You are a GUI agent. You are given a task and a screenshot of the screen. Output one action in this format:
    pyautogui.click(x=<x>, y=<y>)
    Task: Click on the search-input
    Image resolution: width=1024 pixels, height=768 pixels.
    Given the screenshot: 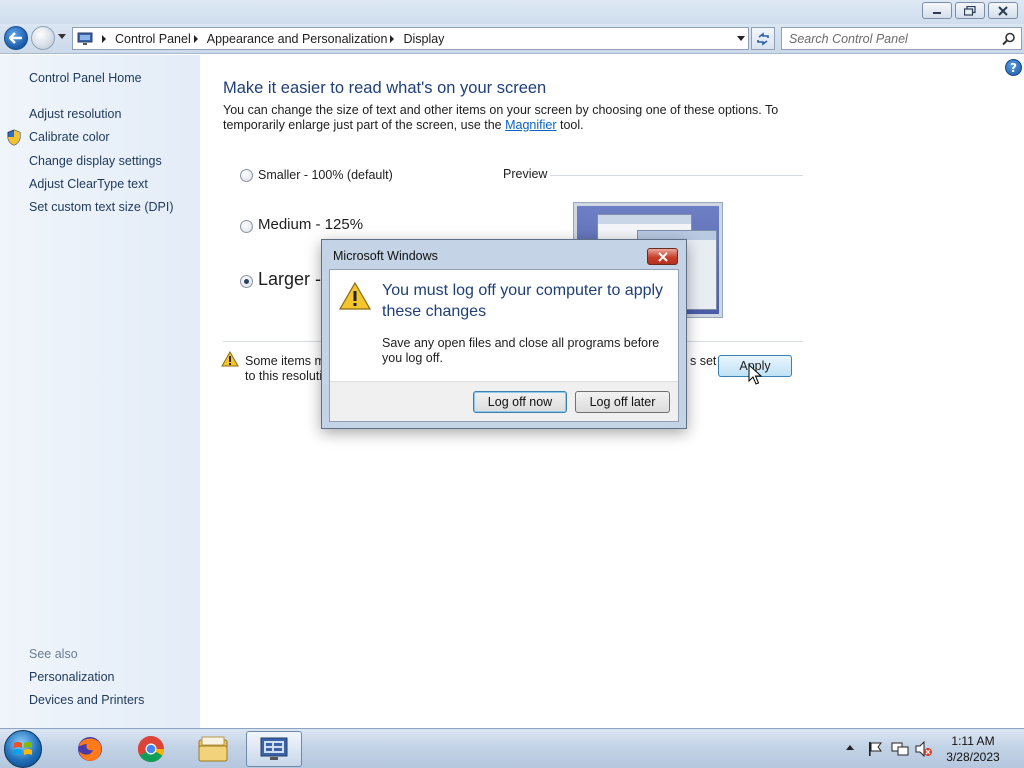 What is the action you would take?
    pyautogui.click(x=894, y=39)
    